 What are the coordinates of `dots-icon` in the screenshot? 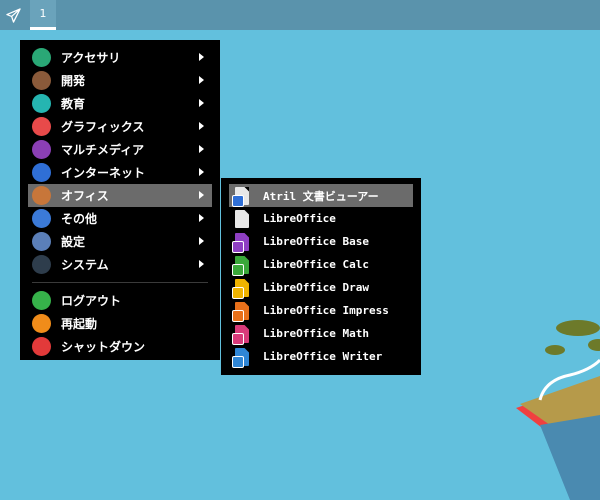 It's located at (41, 218).